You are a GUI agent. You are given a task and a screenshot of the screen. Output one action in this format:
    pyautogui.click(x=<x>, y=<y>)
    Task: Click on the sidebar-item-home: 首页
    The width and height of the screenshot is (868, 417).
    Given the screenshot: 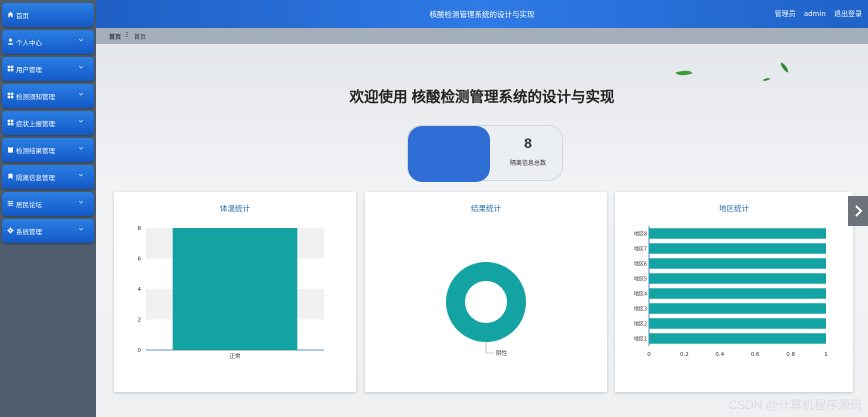 What is the action you would take?
    pyautogui.click(x=48, y=15)
    